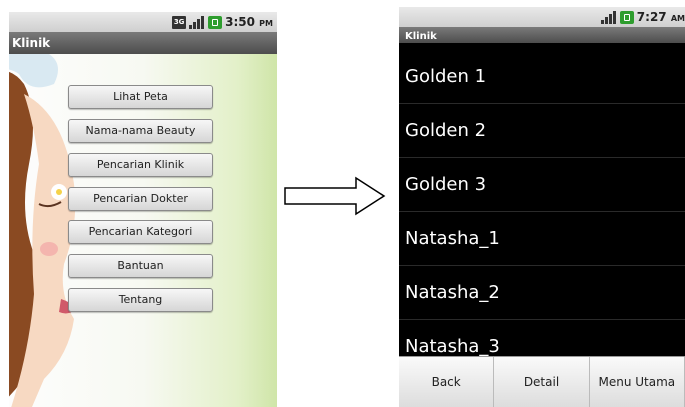  Describe the element at coordinates (249, 22) in the screenshot. I see `status-time: 3:50 PM` at that location.